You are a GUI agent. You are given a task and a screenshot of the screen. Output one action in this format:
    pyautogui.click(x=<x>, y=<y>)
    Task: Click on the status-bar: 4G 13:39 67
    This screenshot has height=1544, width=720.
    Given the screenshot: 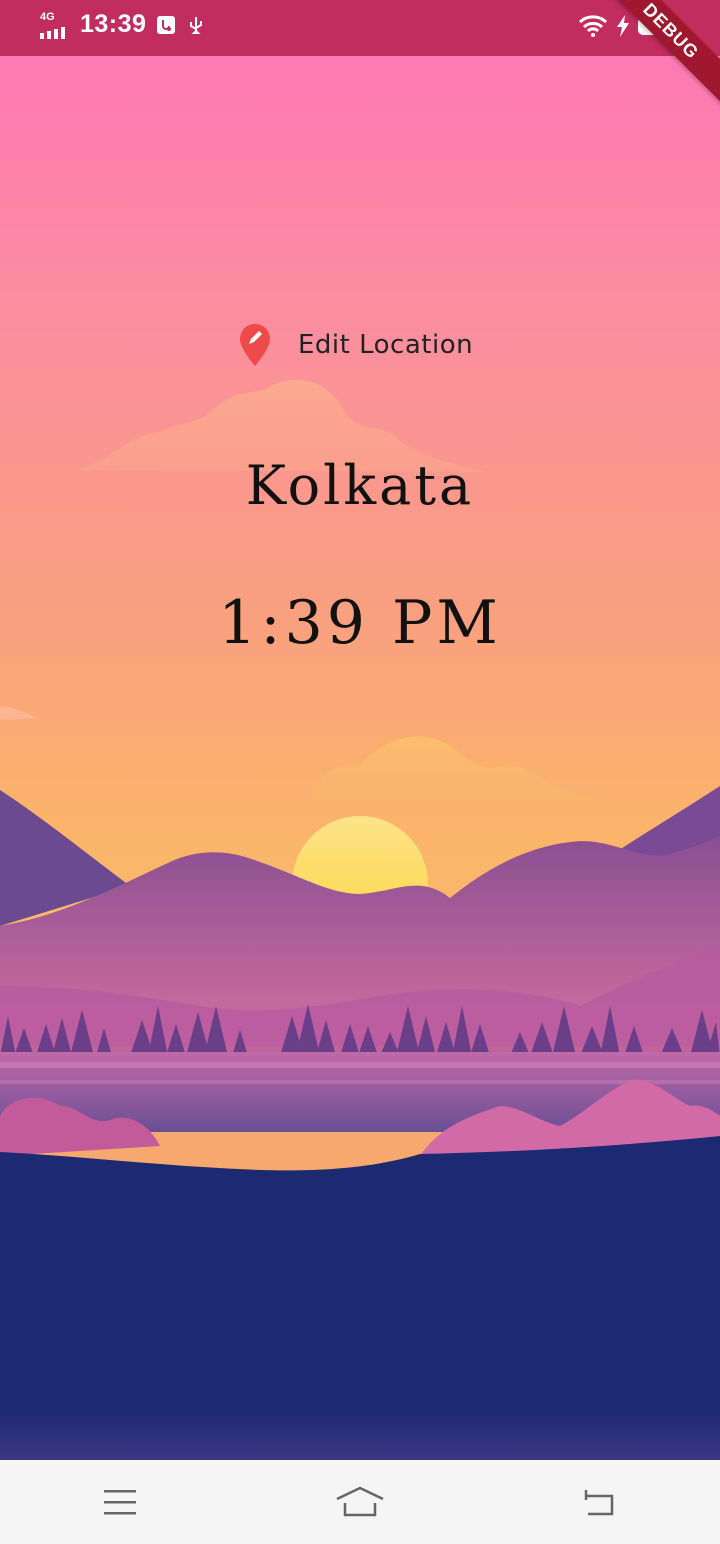 What is the action you would take?
    pyautogui.click(x=360, y=28)
    